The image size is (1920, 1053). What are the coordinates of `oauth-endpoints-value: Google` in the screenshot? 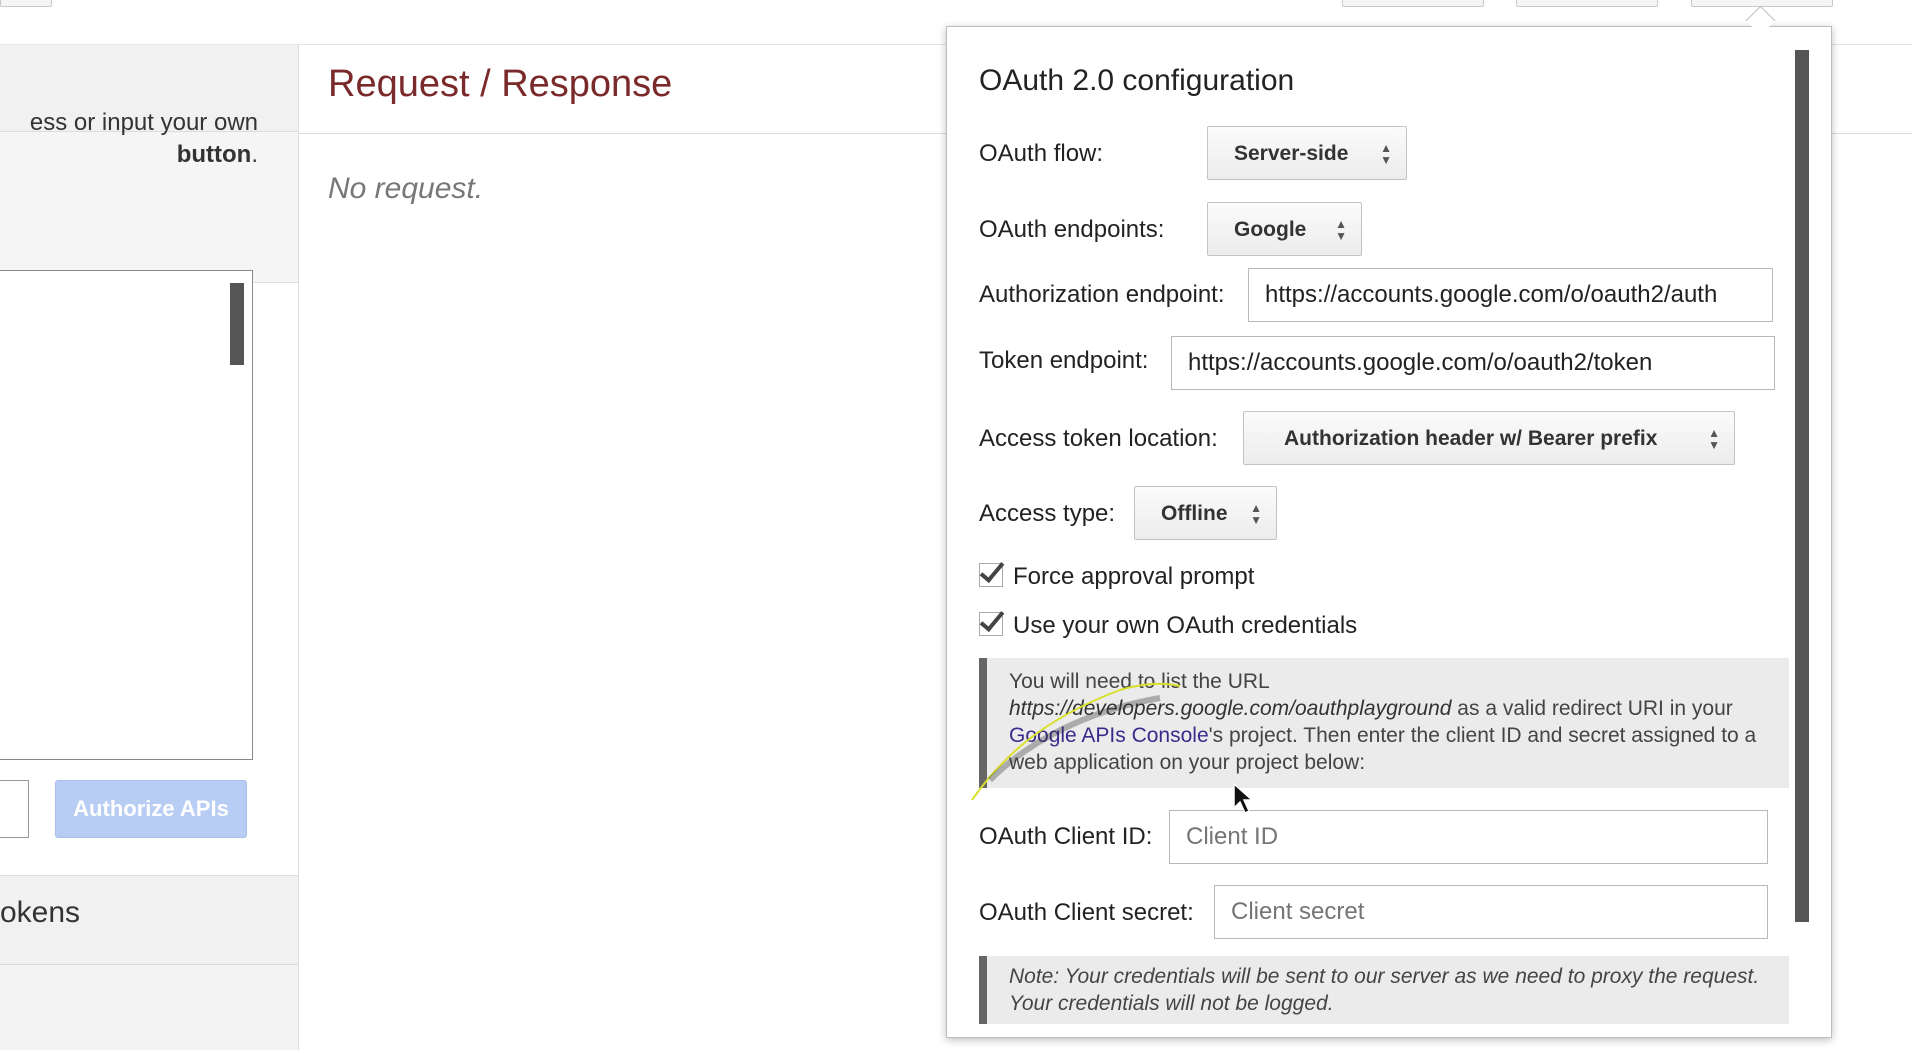 It's located at (1270, 229).